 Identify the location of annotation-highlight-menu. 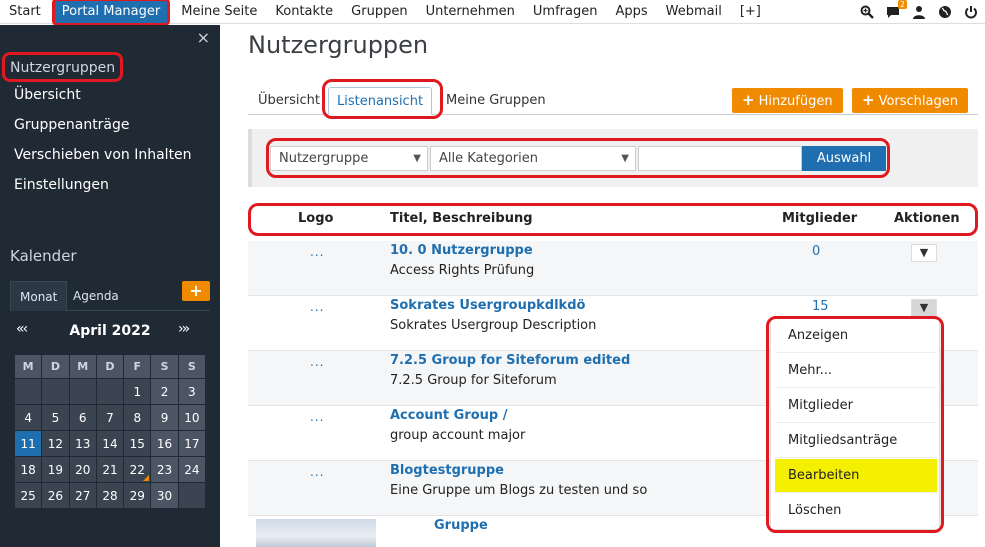
(855, 424).